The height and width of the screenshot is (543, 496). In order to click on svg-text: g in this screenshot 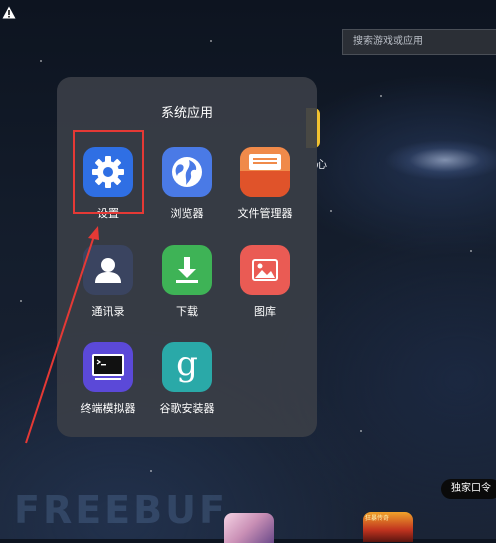, I will do `click(187, 365)`.